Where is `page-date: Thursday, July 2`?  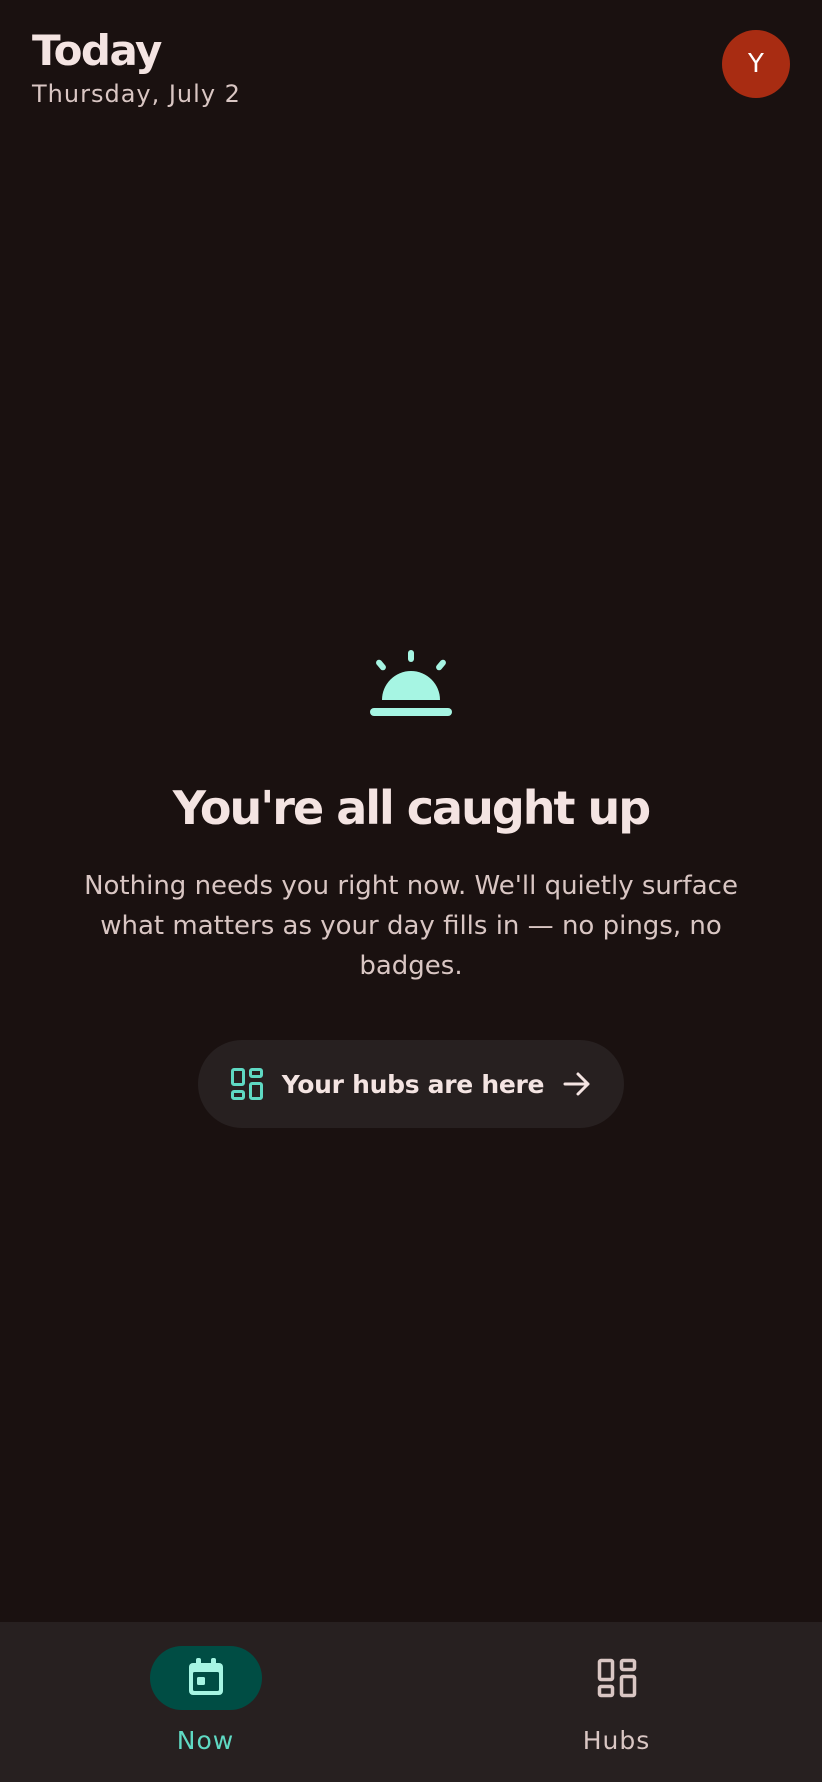 page-date: Thursday, July 2 is located at coordinates (136, 94).